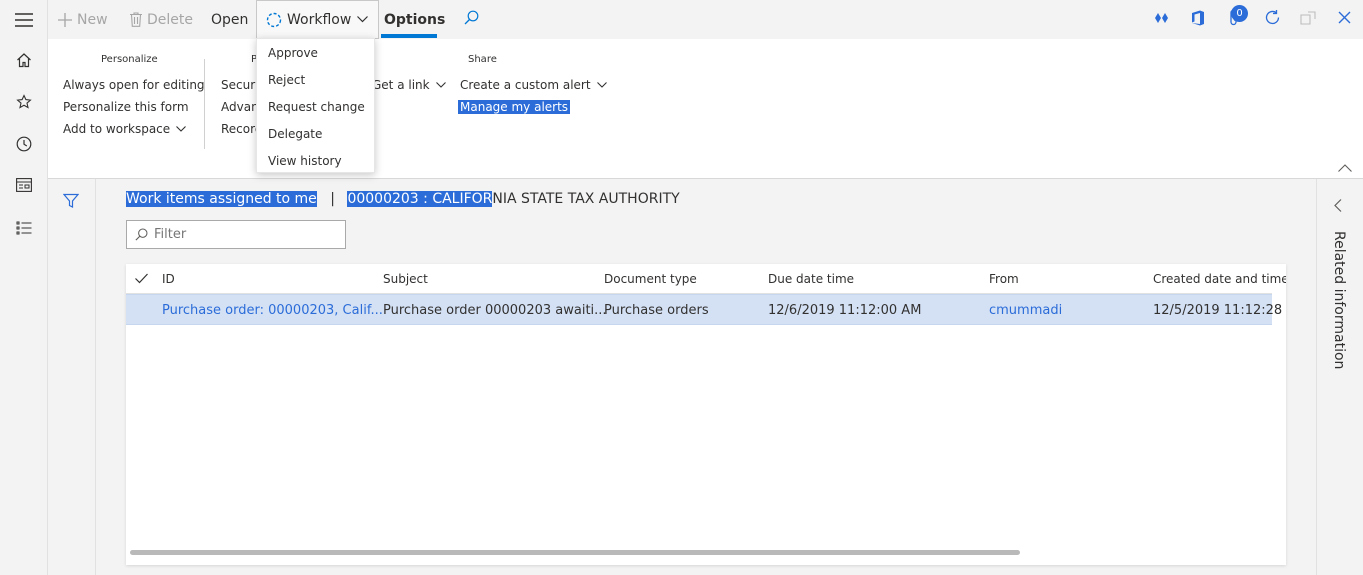  What do you see at coordinates (24, 20) in the screenshot?
I see `hamburger-menu-icon` at bounding box center [24, 20].